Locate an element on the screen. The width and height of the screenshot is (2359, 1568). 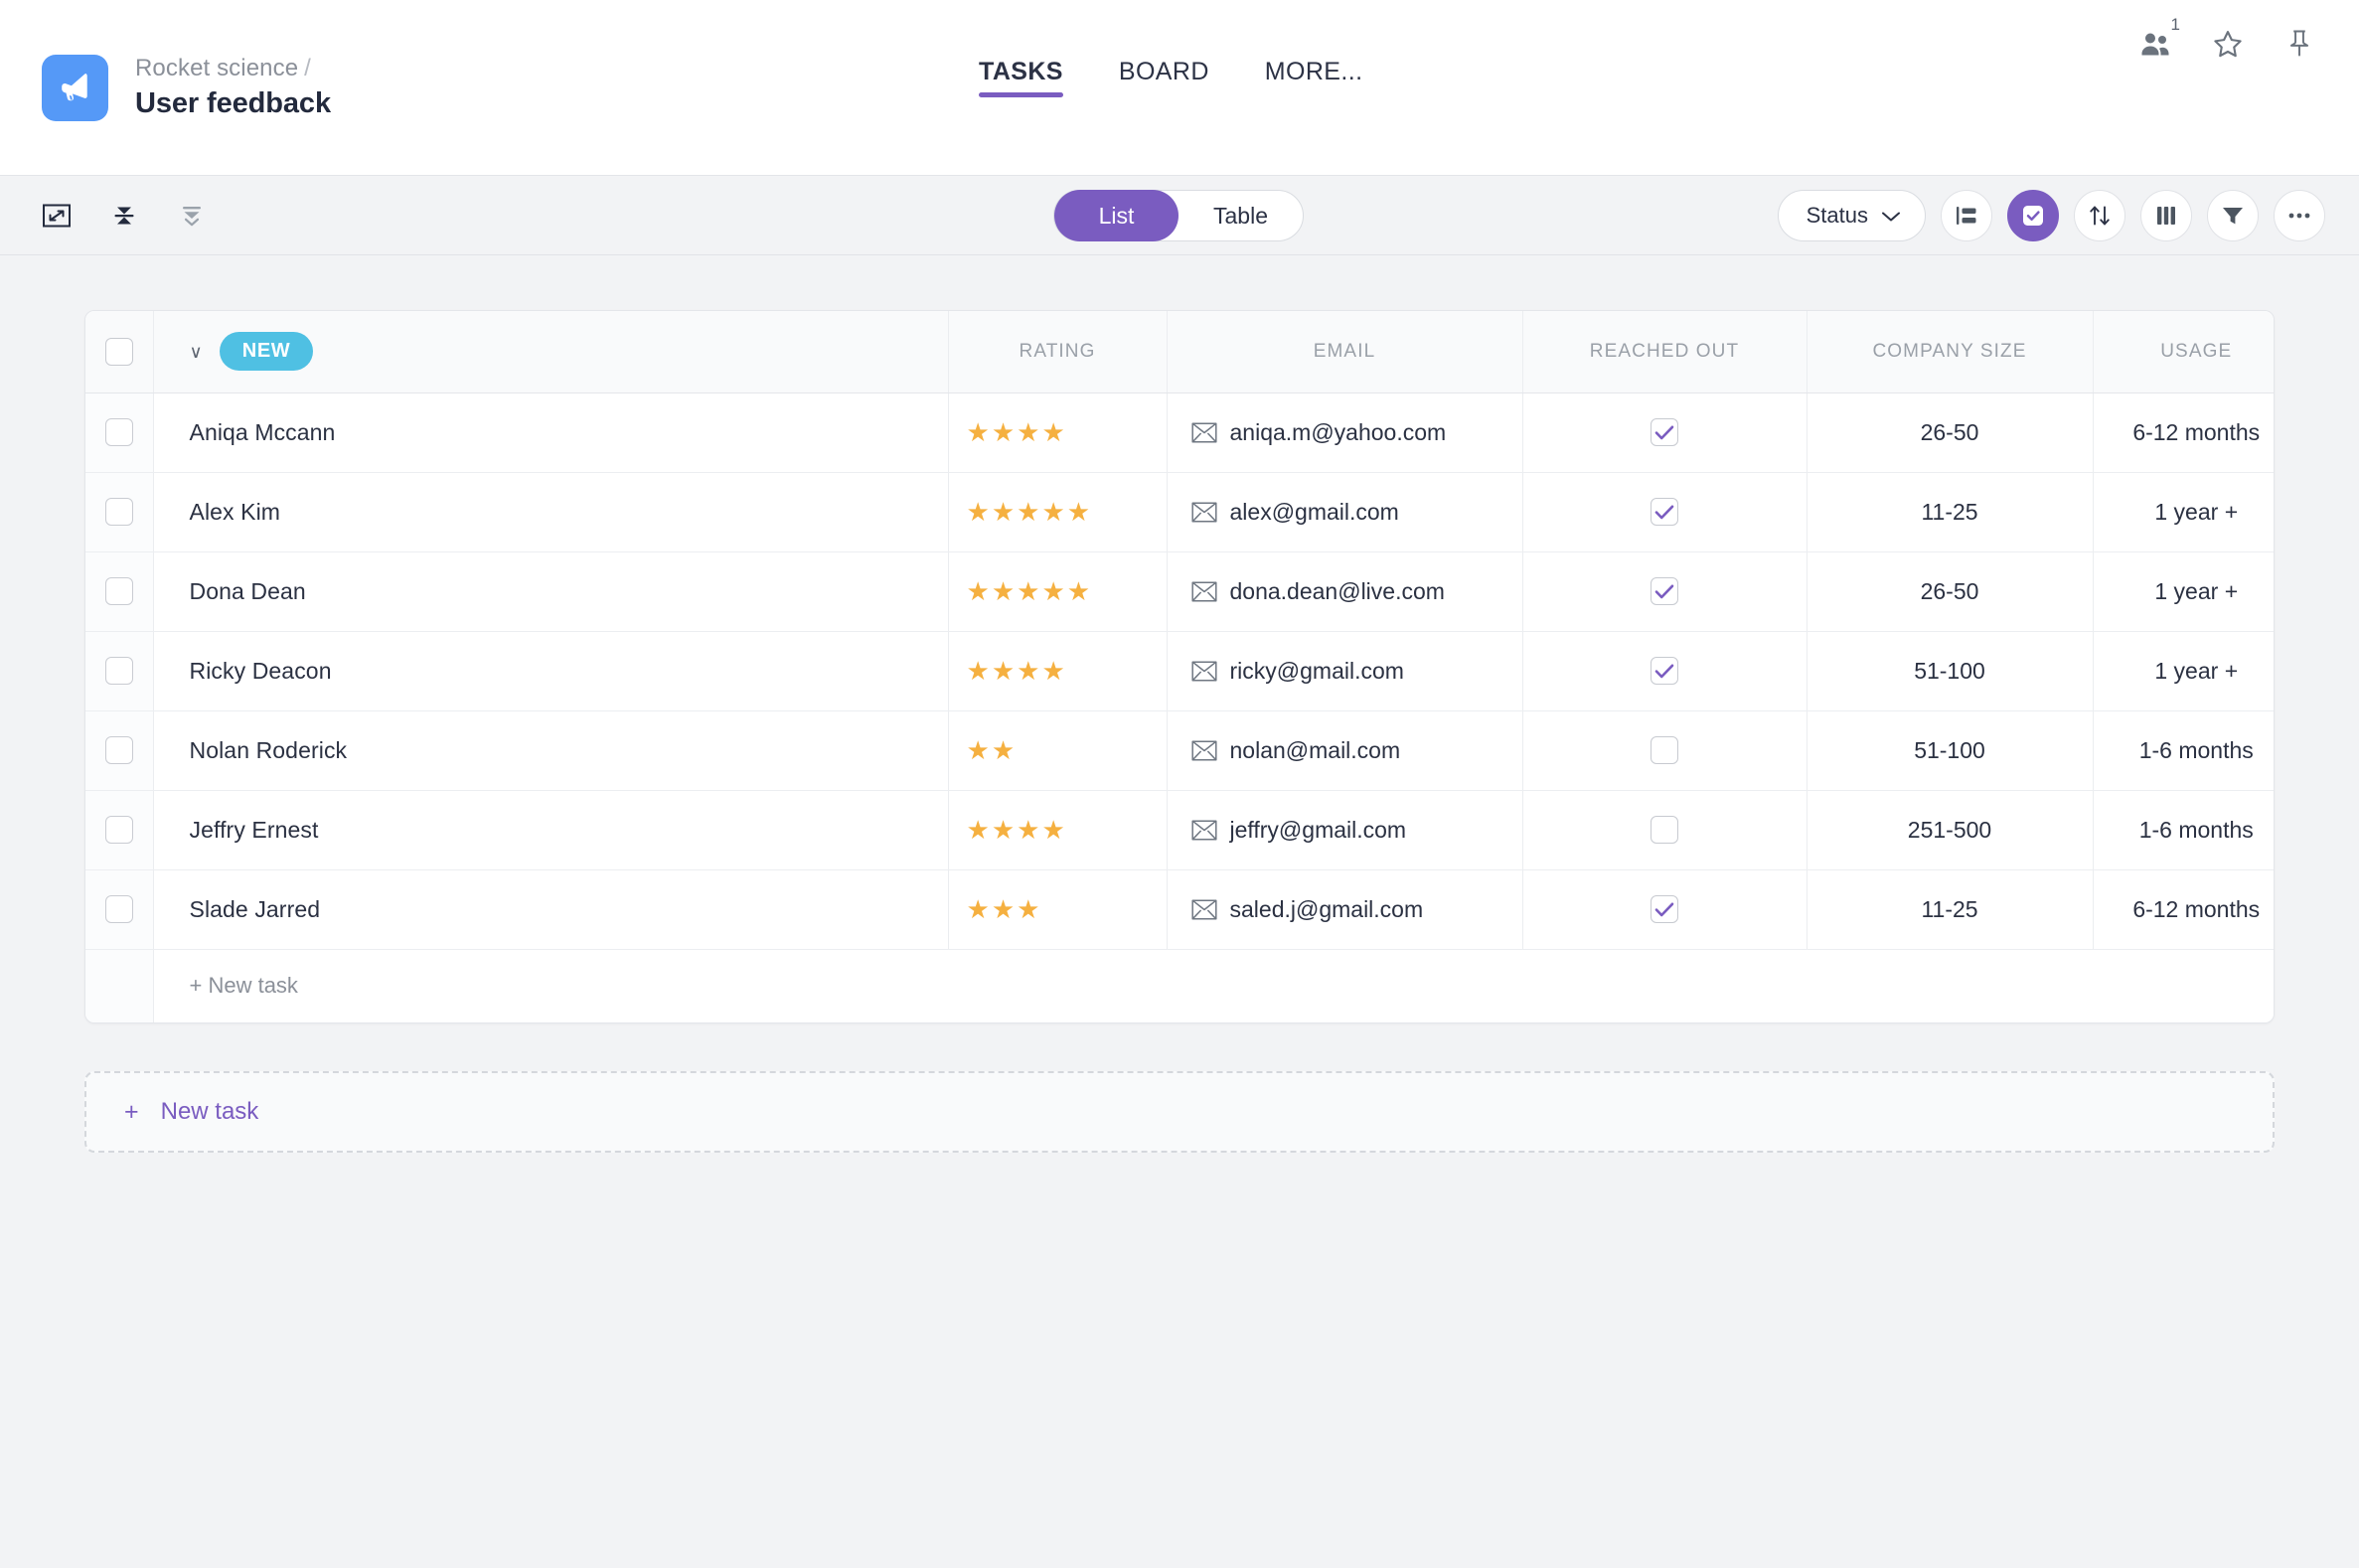
column-header-rating: RATING is located at coordinates (1058, 352).